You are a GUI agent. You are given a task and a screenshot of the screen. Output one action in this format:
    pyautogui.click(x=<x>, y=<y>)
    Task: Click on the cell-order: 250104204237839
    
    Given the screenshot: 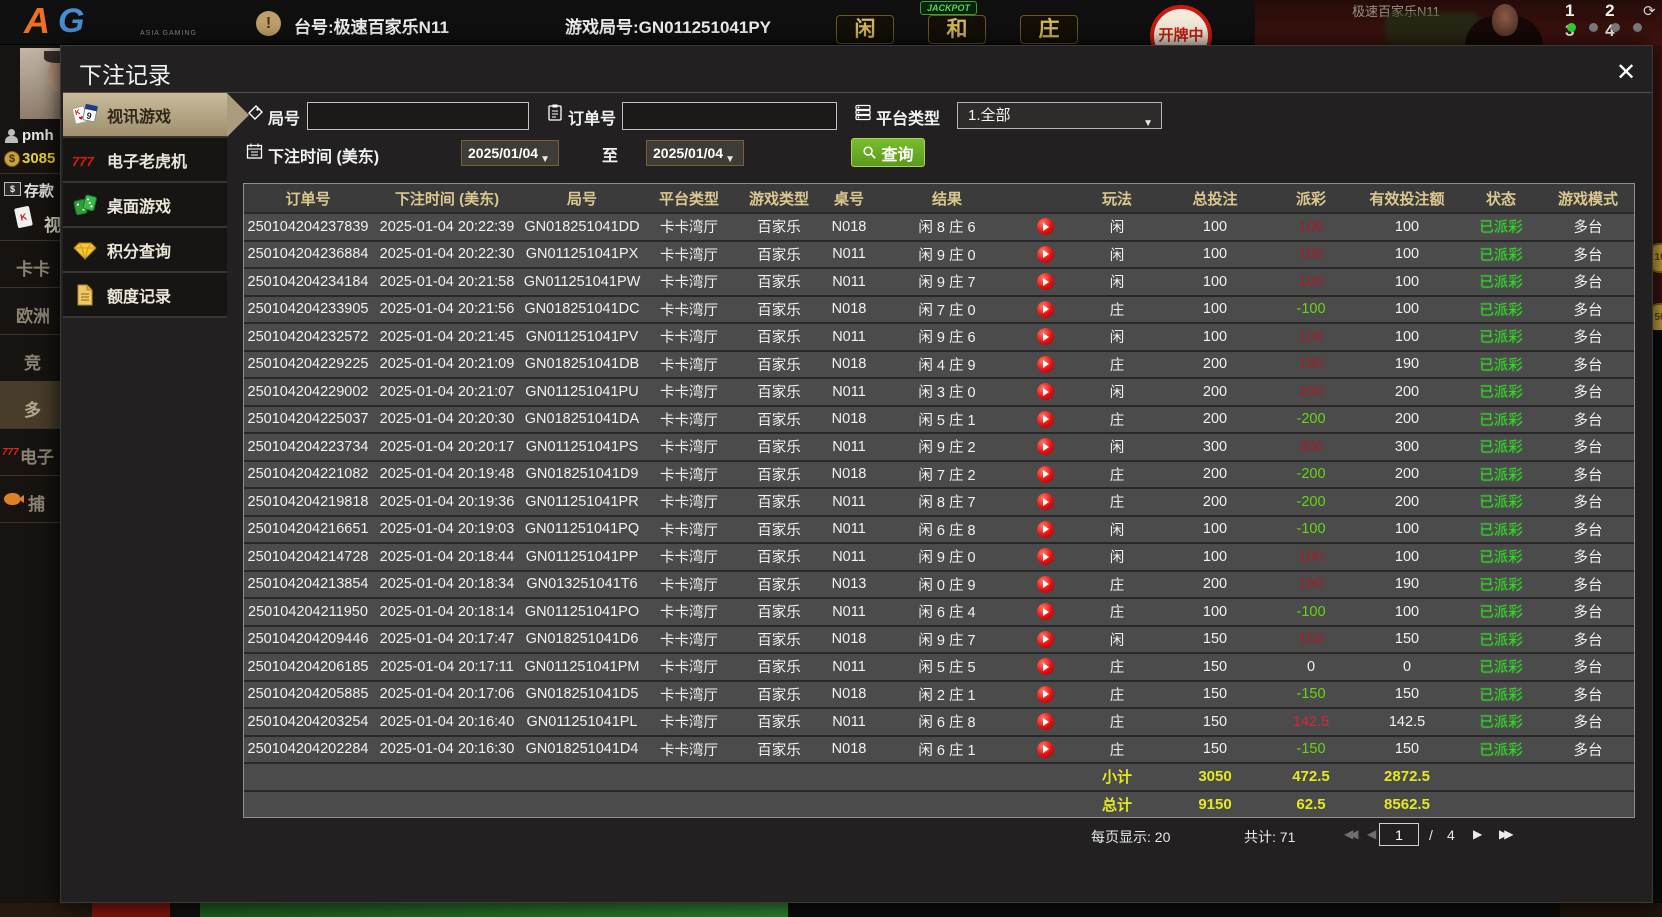 What is the action you would take?
    pyautogui.click(x=308, y=226)
    